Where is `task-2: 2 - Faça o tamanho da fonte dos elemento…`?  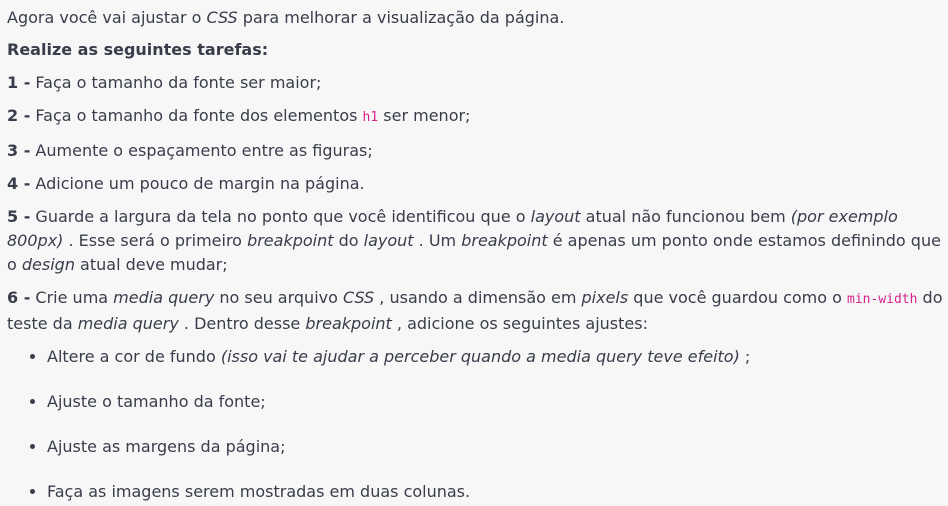 task-2: 2 - Faça o tamanho da fonte dos elemento… is located at coordinates (477, 117).